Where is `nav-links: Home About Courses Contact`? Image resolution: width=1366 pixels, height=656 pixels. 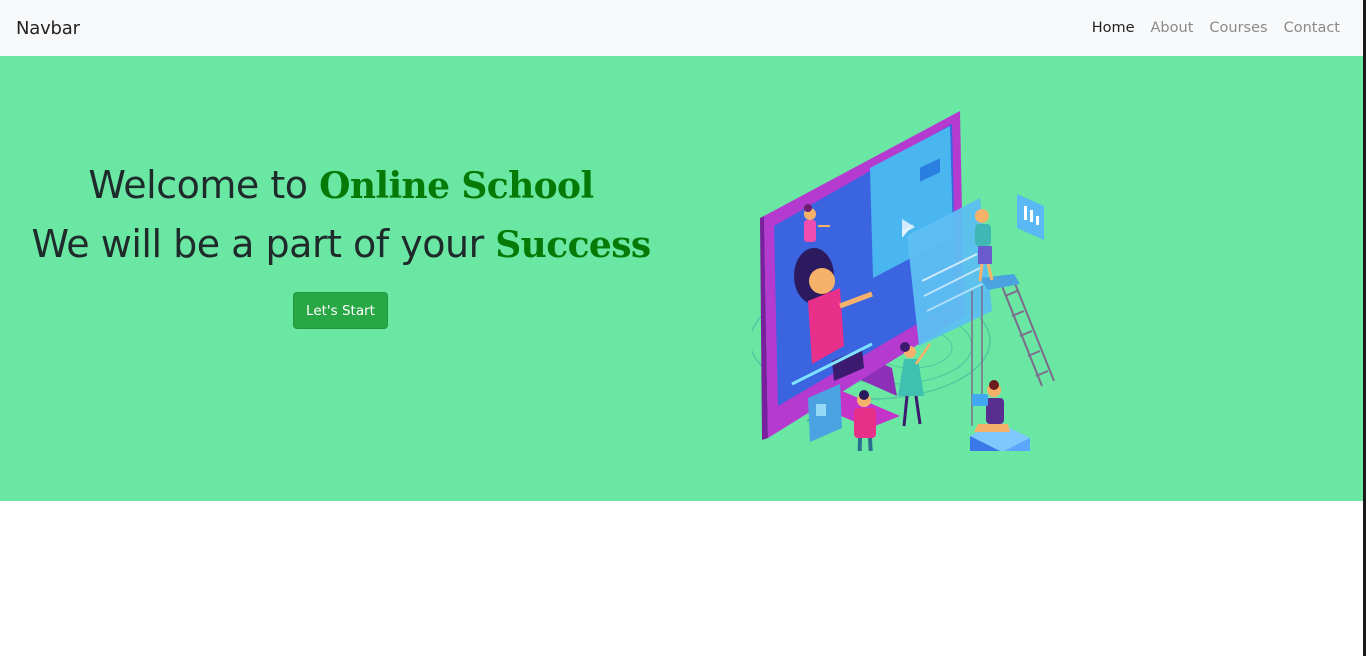
nav-links: Home About Courses Contact is located at coordinates (1216, 28).